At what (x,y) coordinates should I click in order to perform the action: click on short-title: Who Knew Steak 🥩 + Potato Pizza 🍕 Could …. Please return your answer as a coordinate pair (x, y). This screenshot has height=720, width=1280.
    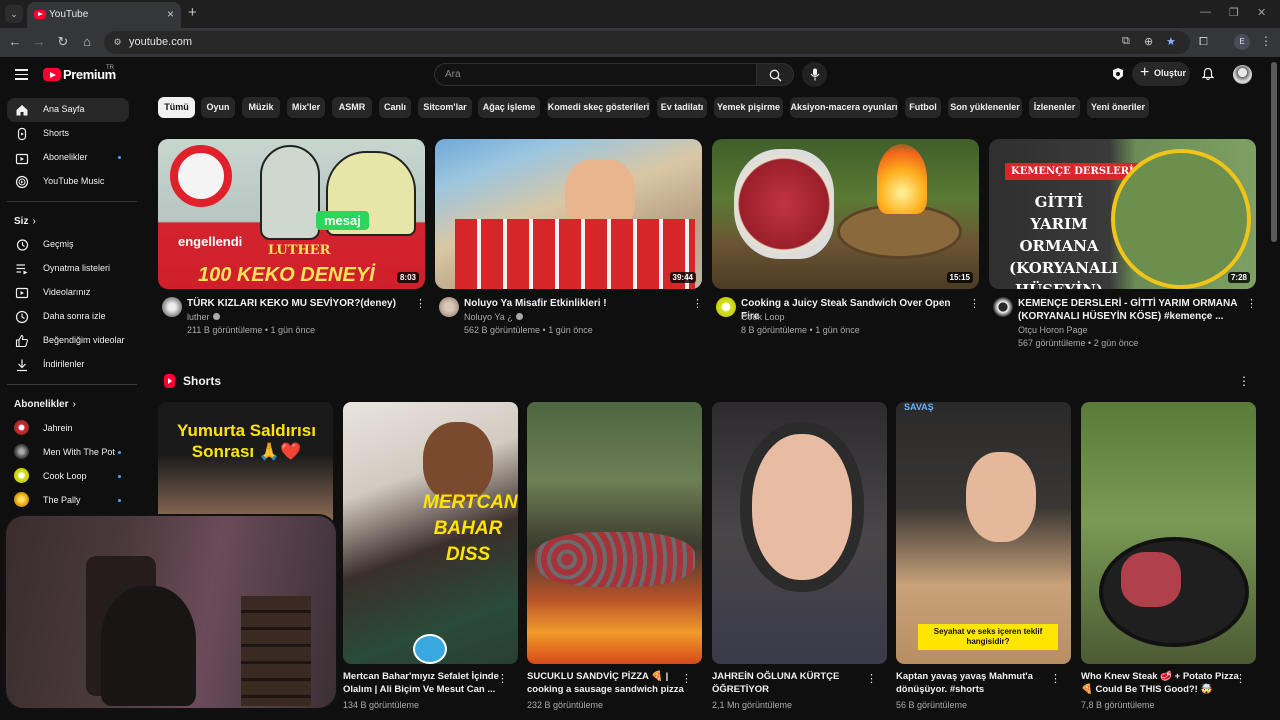
    Looking at the image, I should click on (1160, 683).